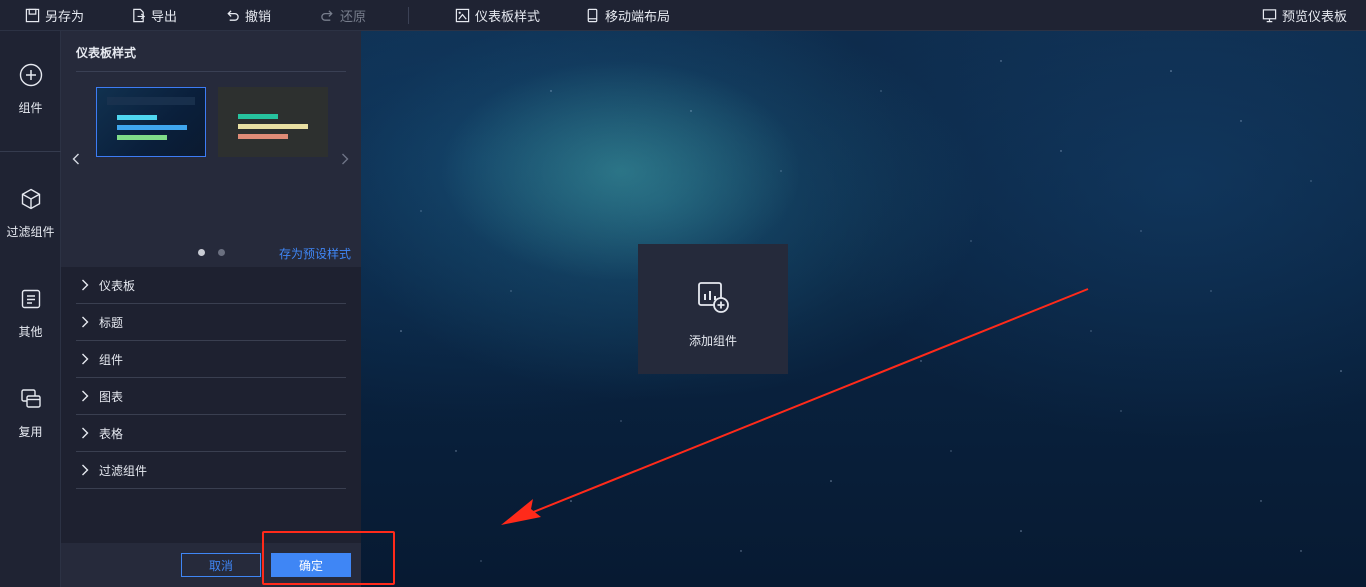  Describe the element at coordinates (65, 16) in the screenshot. I see `save-as-label: 另存为` at that location.